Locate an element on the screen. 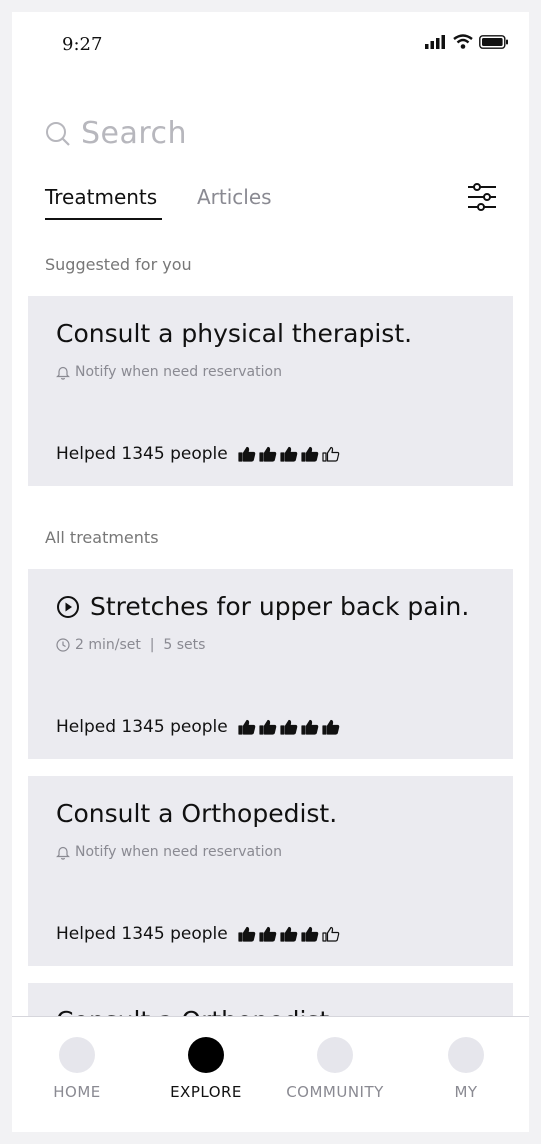 Image resolution: width=541 pixels, height=1144 pixels. section-suggested: Suggested for you is located at coordinates (118, 264).